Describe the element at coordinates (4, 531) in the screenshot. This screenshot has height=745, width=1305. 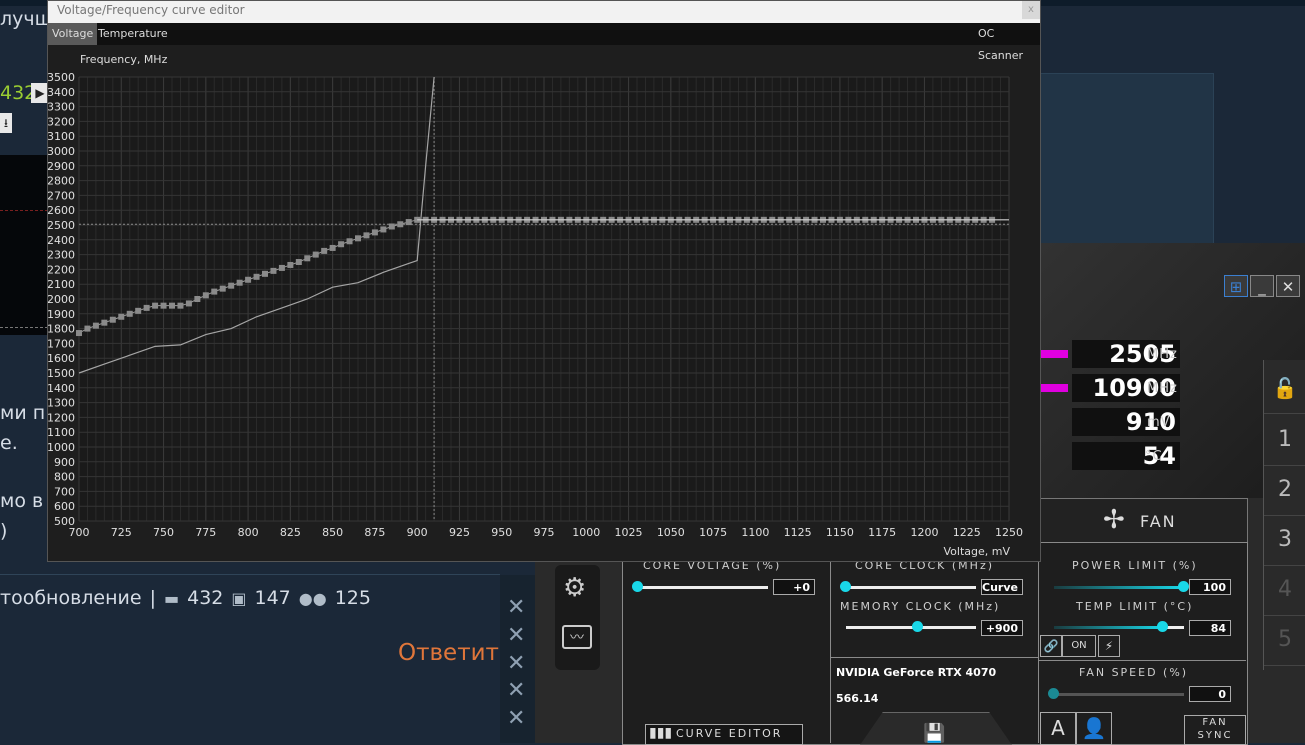
I see `background-text-line: )` at that location.